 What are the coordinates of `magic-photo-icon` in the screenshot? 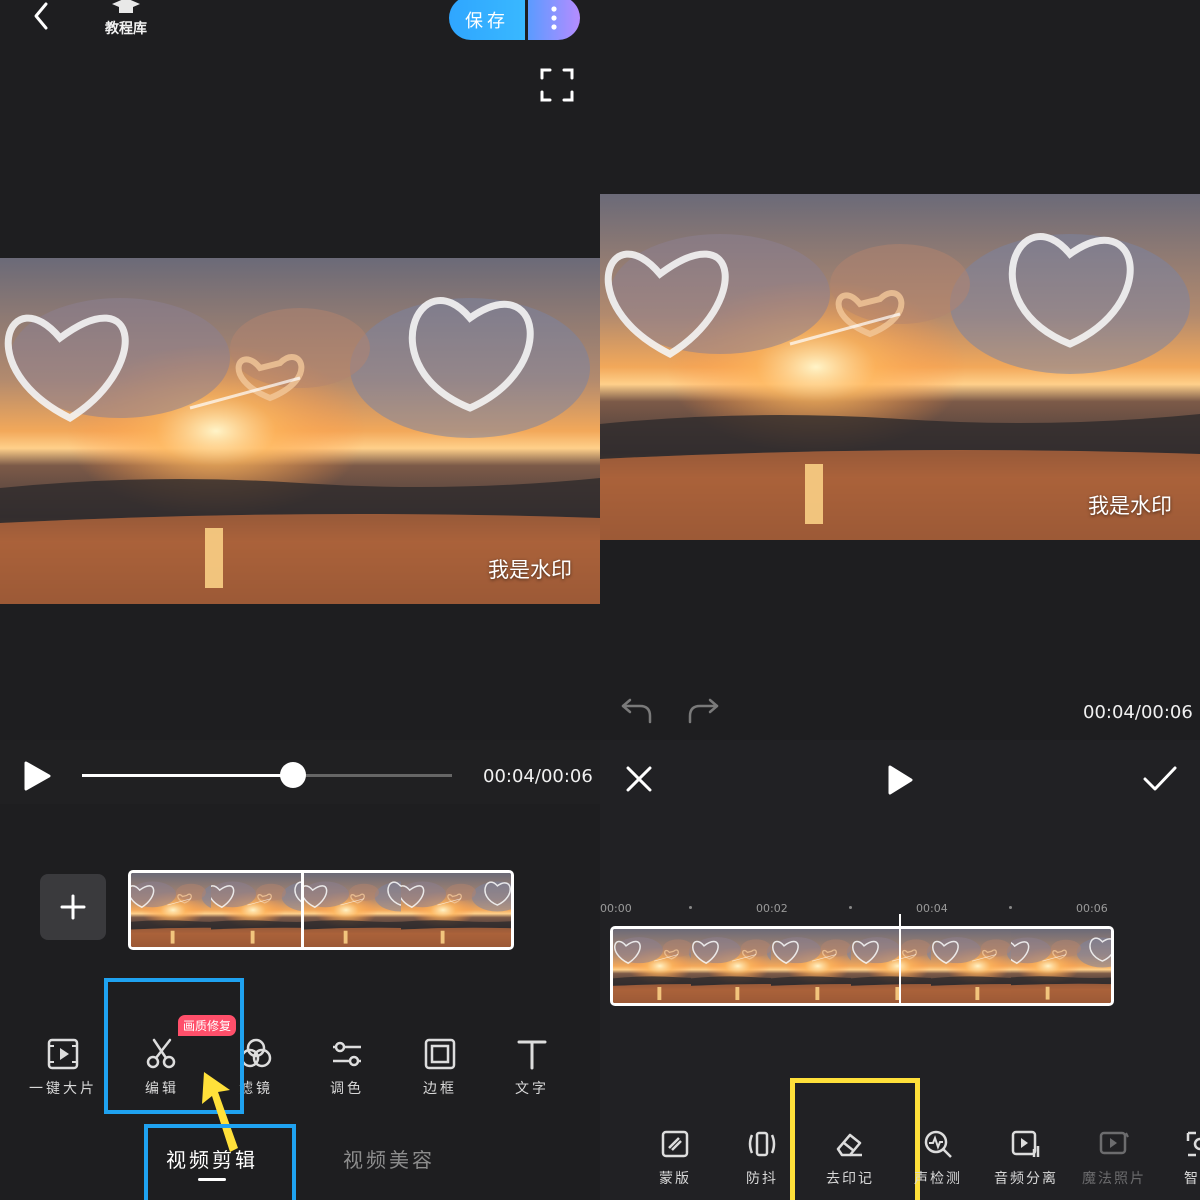 It's located at (1114, 1143).